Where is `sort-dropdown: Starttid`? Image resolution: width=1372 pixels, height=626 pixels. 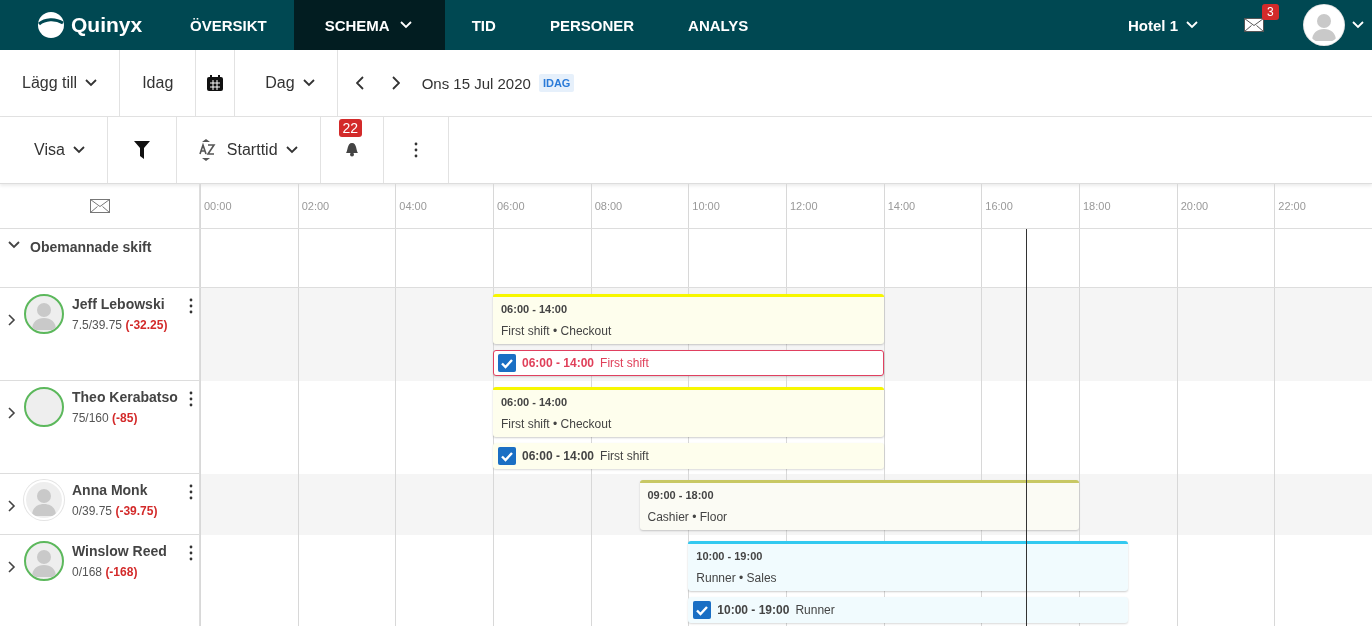 sort-dropdown: Starttid is located at coordinates (248, 150).